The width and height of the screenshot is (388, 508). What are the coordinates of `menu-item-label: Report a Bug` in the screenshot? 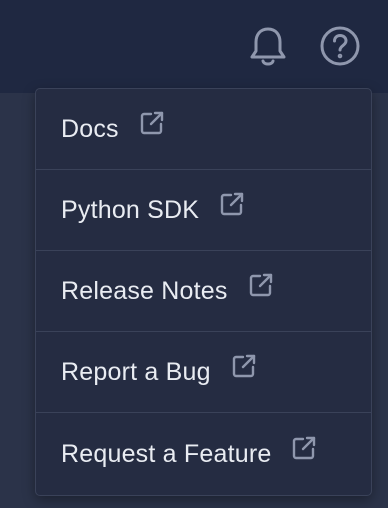 It's located at (136, 371).